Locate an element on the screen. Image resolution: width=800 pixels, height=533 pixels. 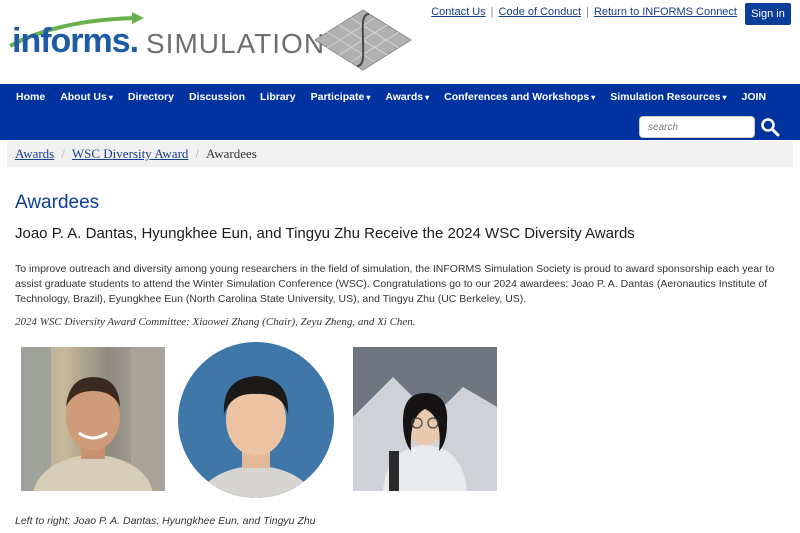
nav-item-label: Library is located at coordinates (278, 97).